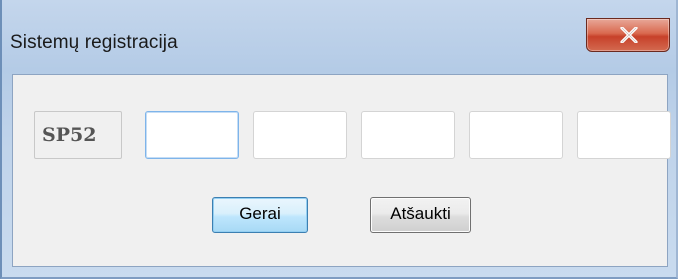 The height and width of the screenshot is (279, 678). I want to click on close-button, so click(628, 35).